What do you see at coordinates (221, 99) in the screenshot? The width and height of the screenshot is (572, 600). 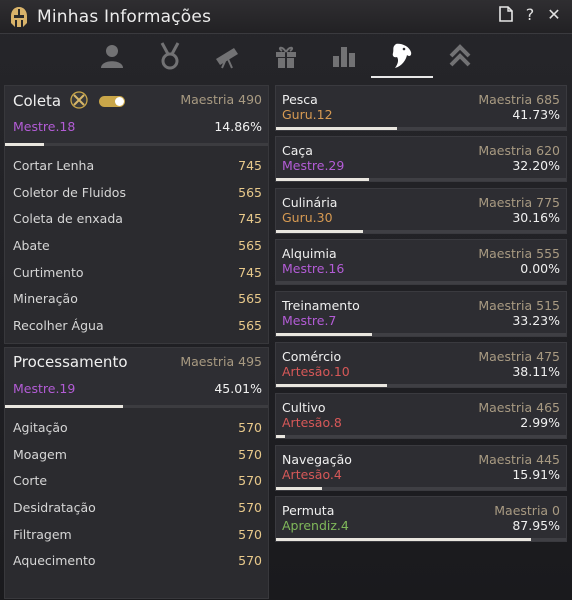 I see `coleta-mastery: Maestria 490` at bounding box center [221, 99].